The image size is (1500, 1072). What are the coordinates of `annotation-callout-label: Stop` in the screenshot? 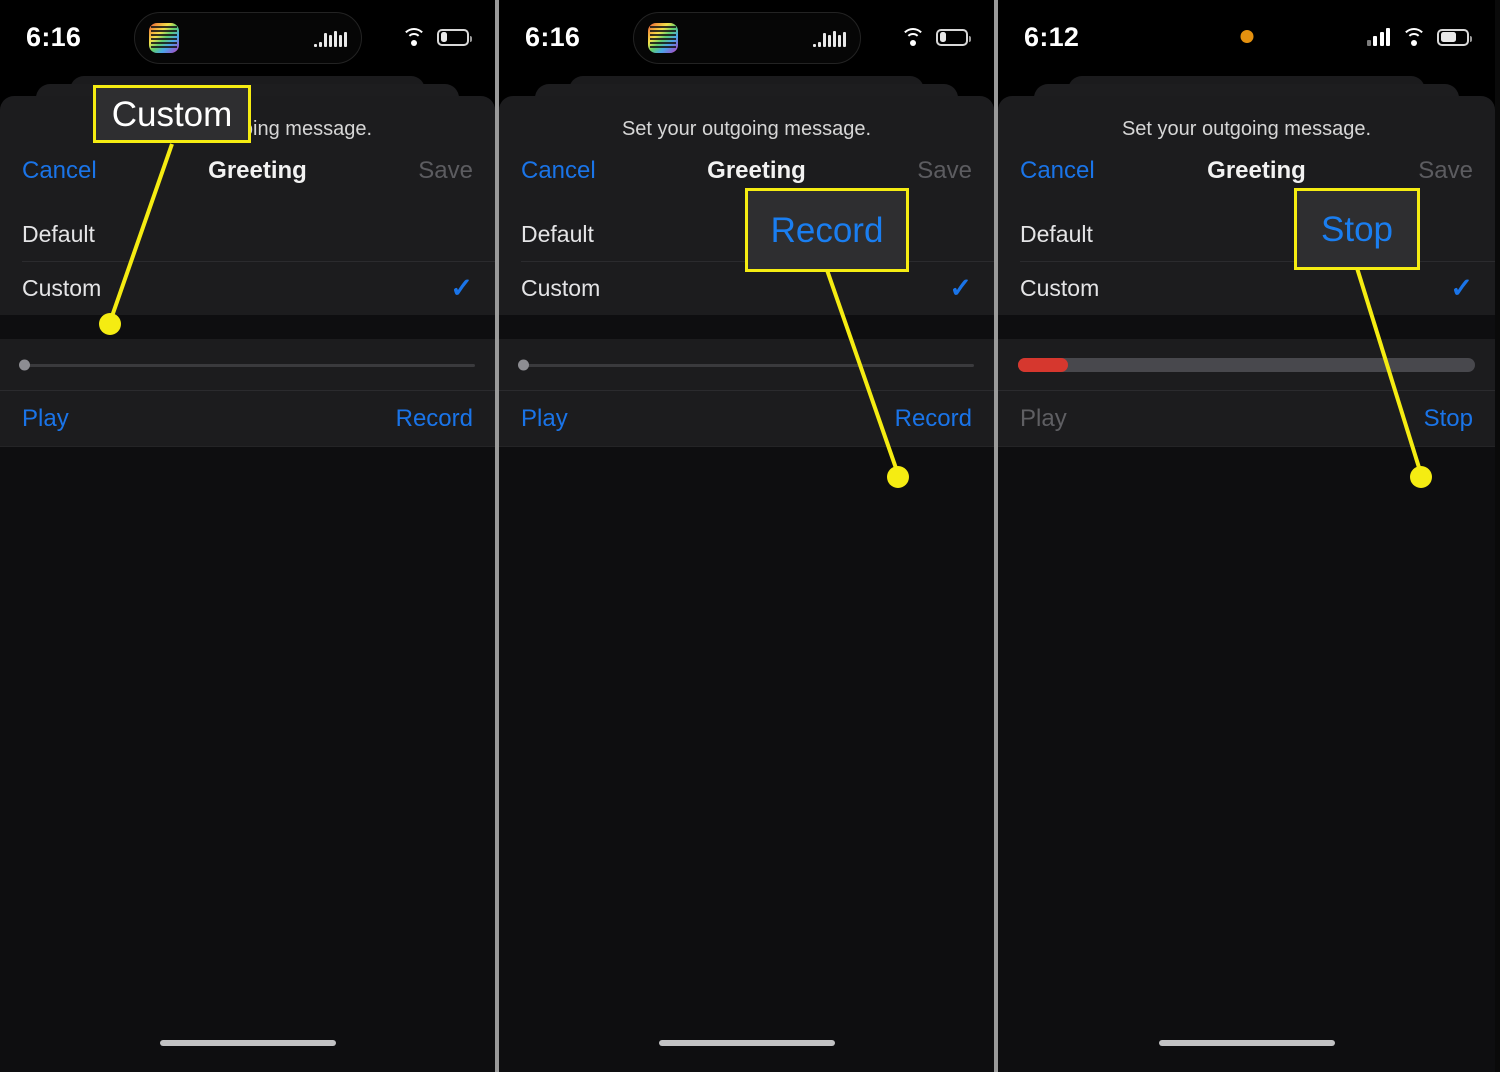 It's located at (1357, 229).